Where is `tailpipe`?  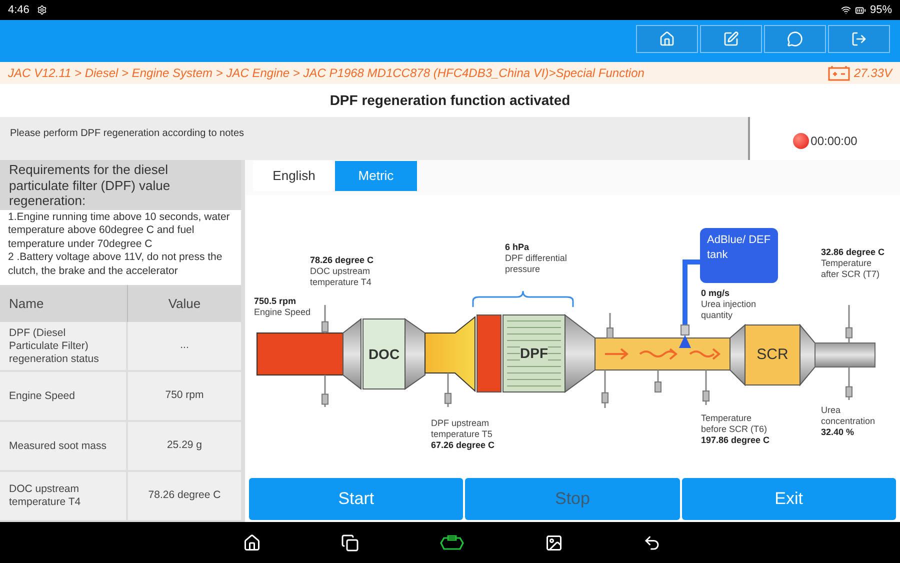
tailpipe is located at coordinates (845, 355).